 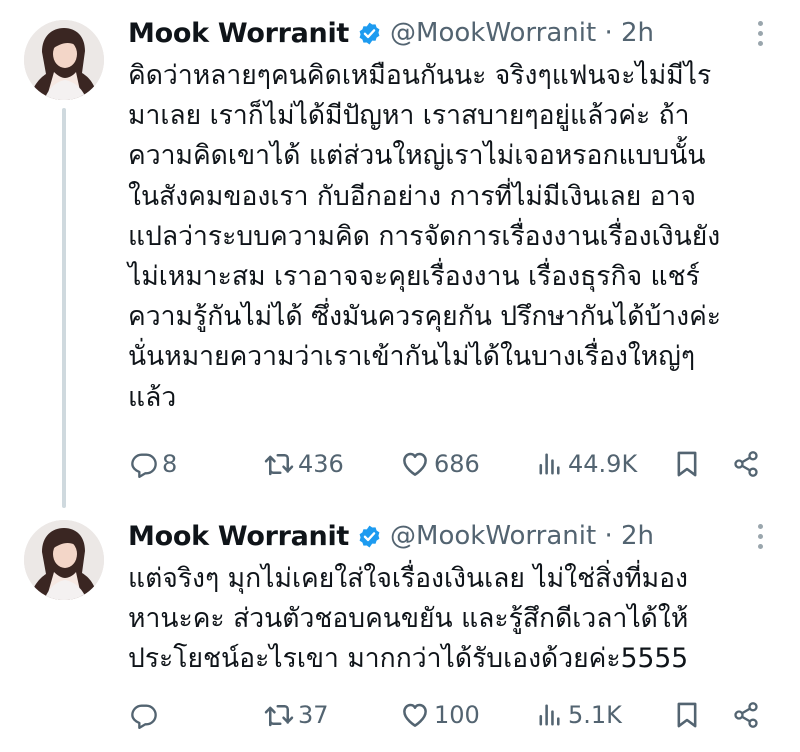 What do you see at coordinates (170, 464) in the screenshot?
I see `reply-count: 8` at bounding box center [170, 464].